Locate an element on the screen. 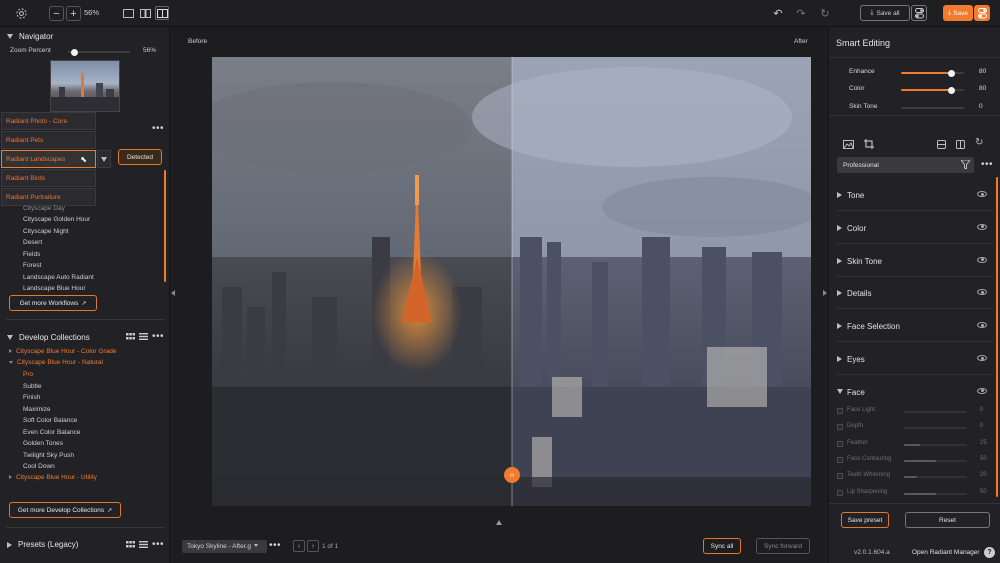 The image size is (1000, 563). workflow-item: Desert is located at coordinates (32, 242).